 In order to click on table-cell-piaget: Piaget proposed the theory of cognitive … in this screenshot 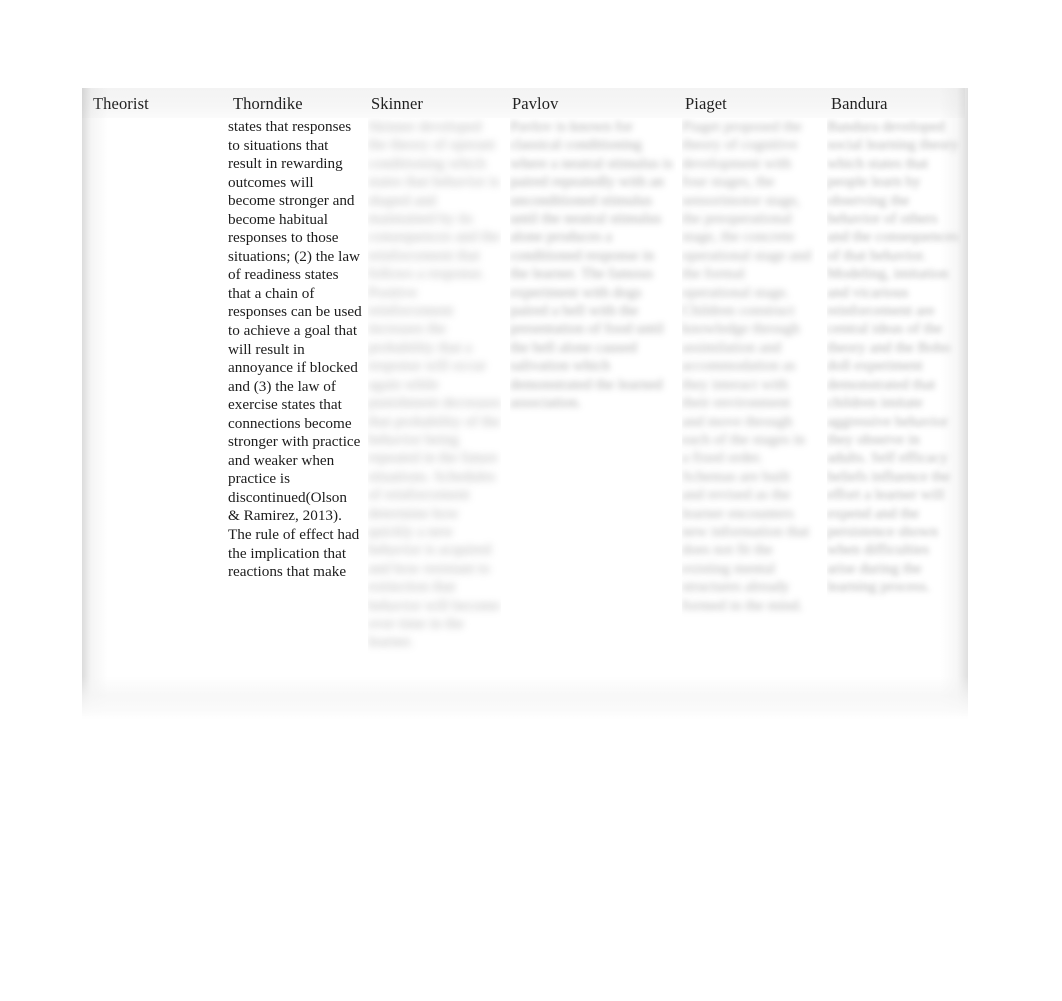, I will do `click(748, 412)`.